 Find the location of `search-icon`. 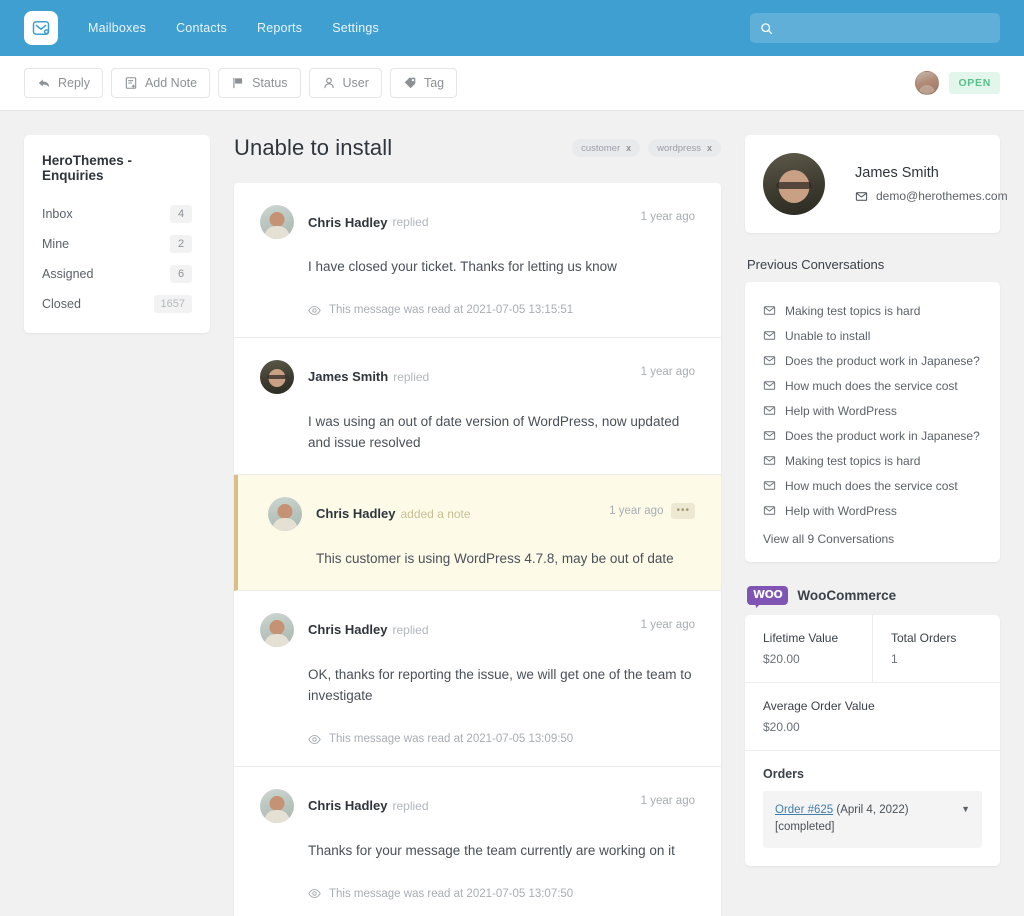

search-icon is located at coordinates (766, 28).